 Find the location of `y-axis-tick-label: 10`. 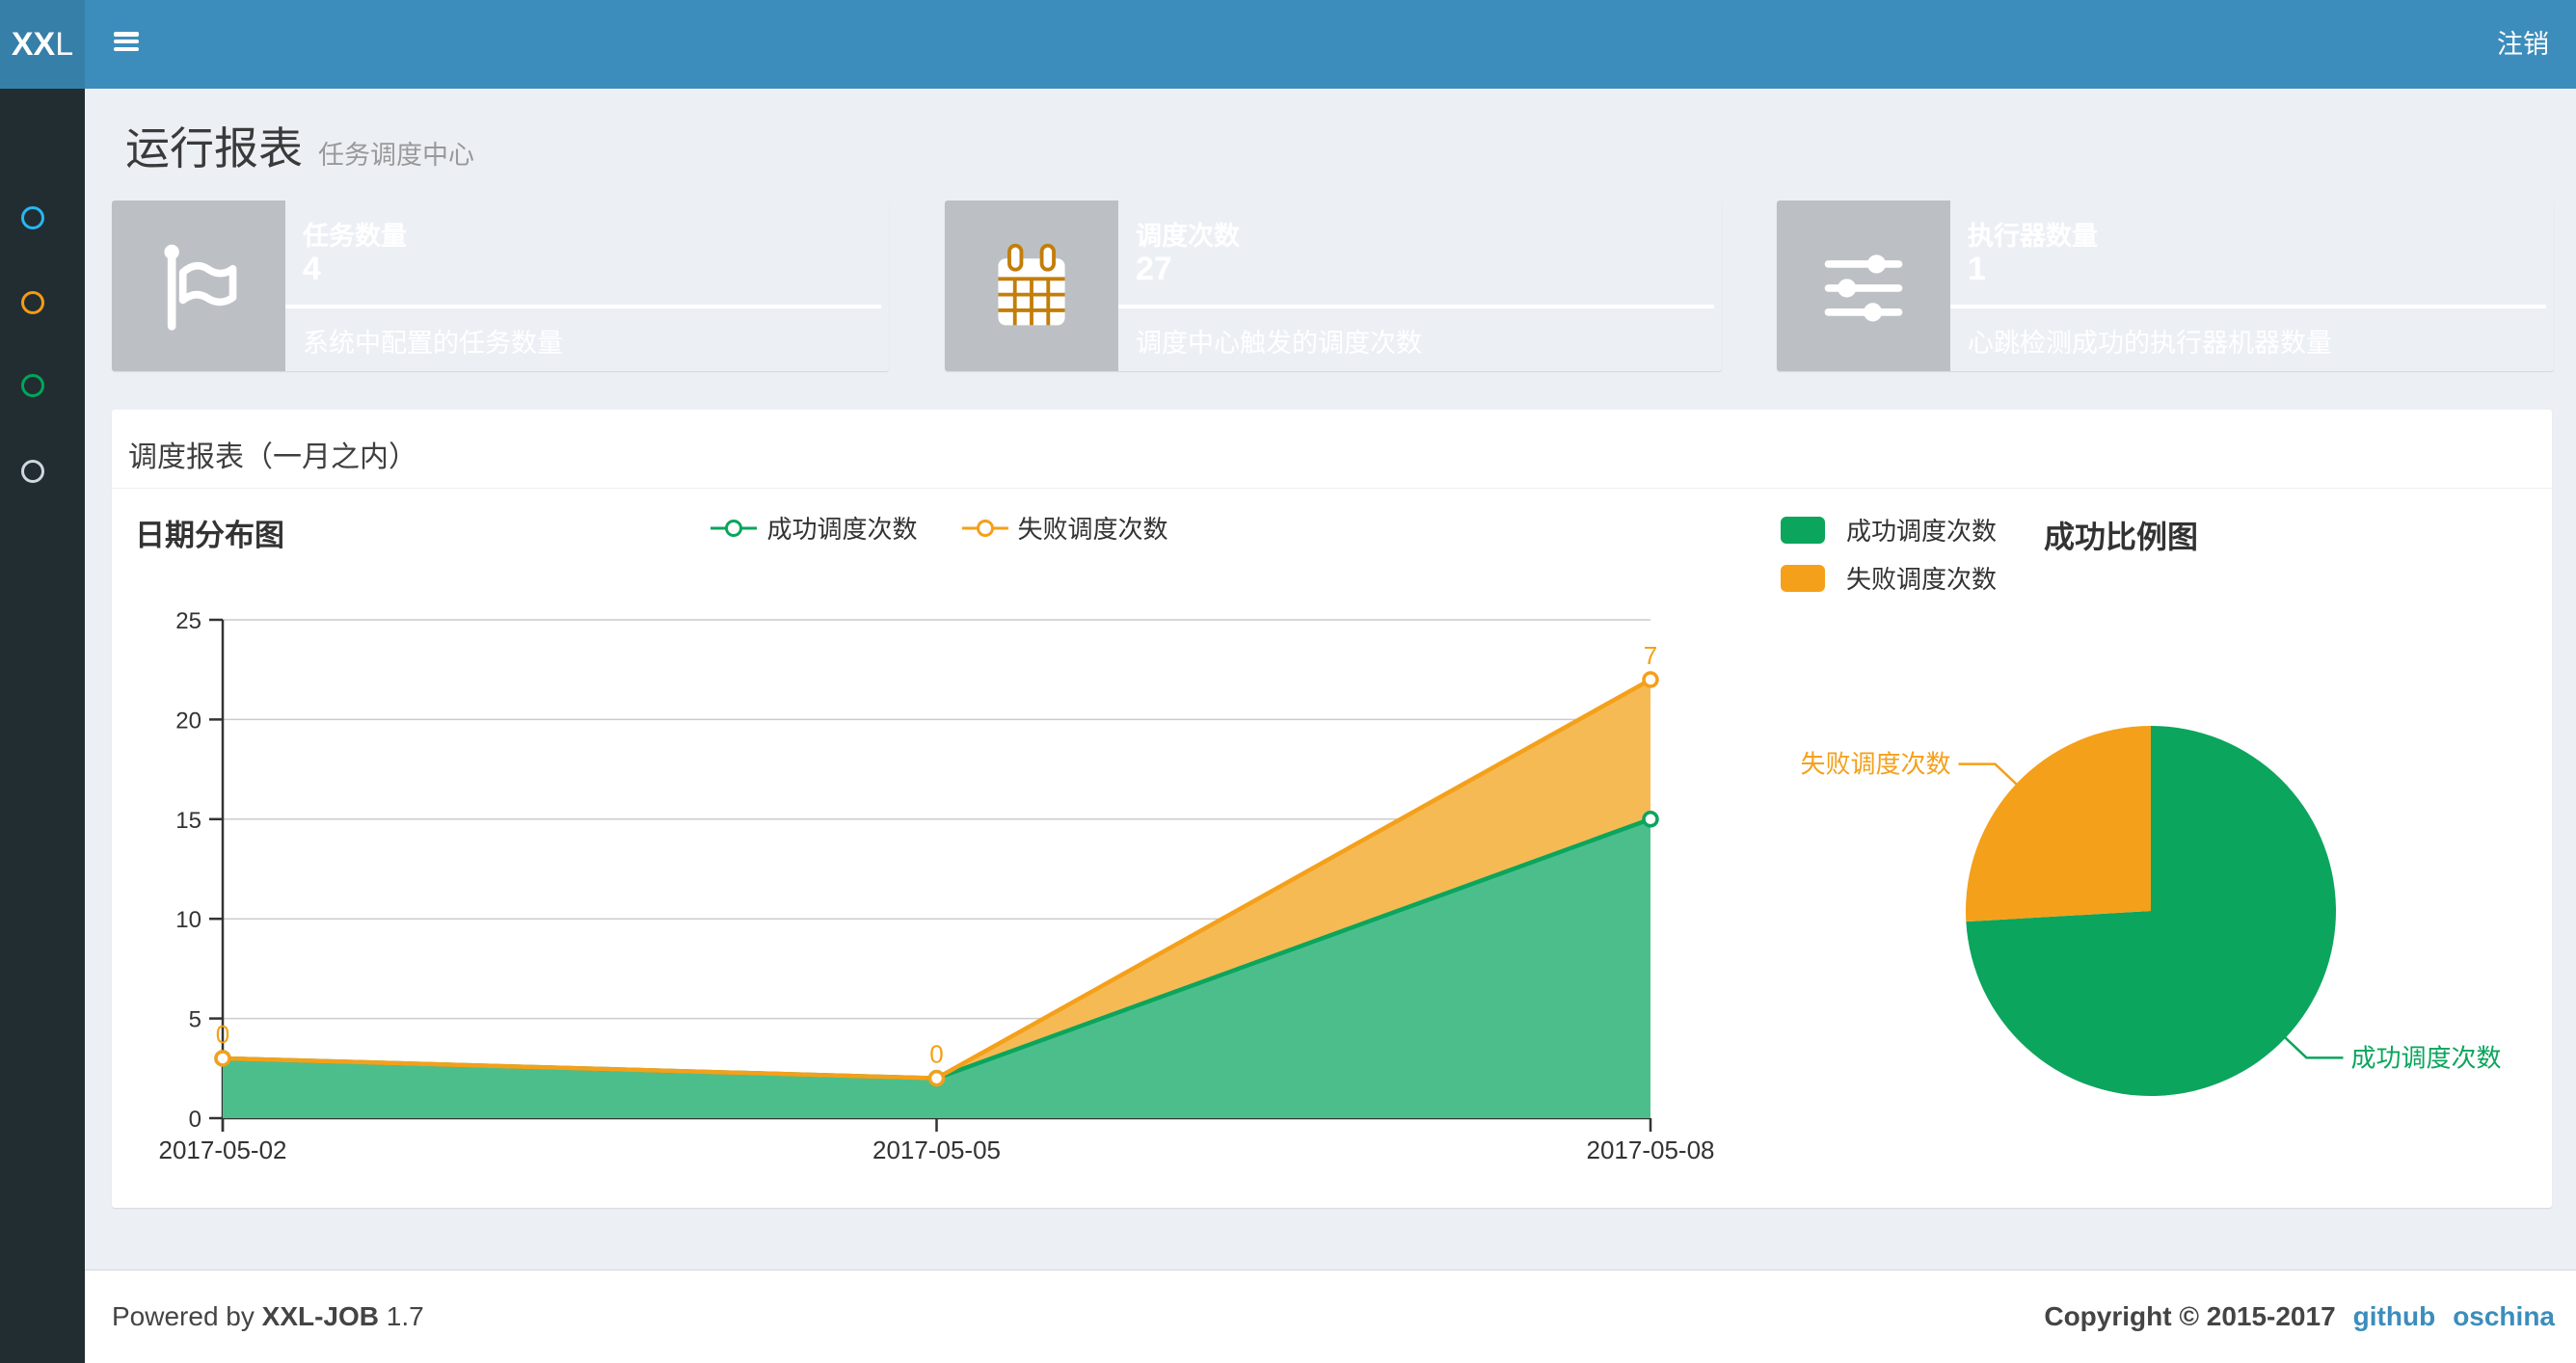

y-axis-tick-label: 10 is located at coordinates (188, 920).